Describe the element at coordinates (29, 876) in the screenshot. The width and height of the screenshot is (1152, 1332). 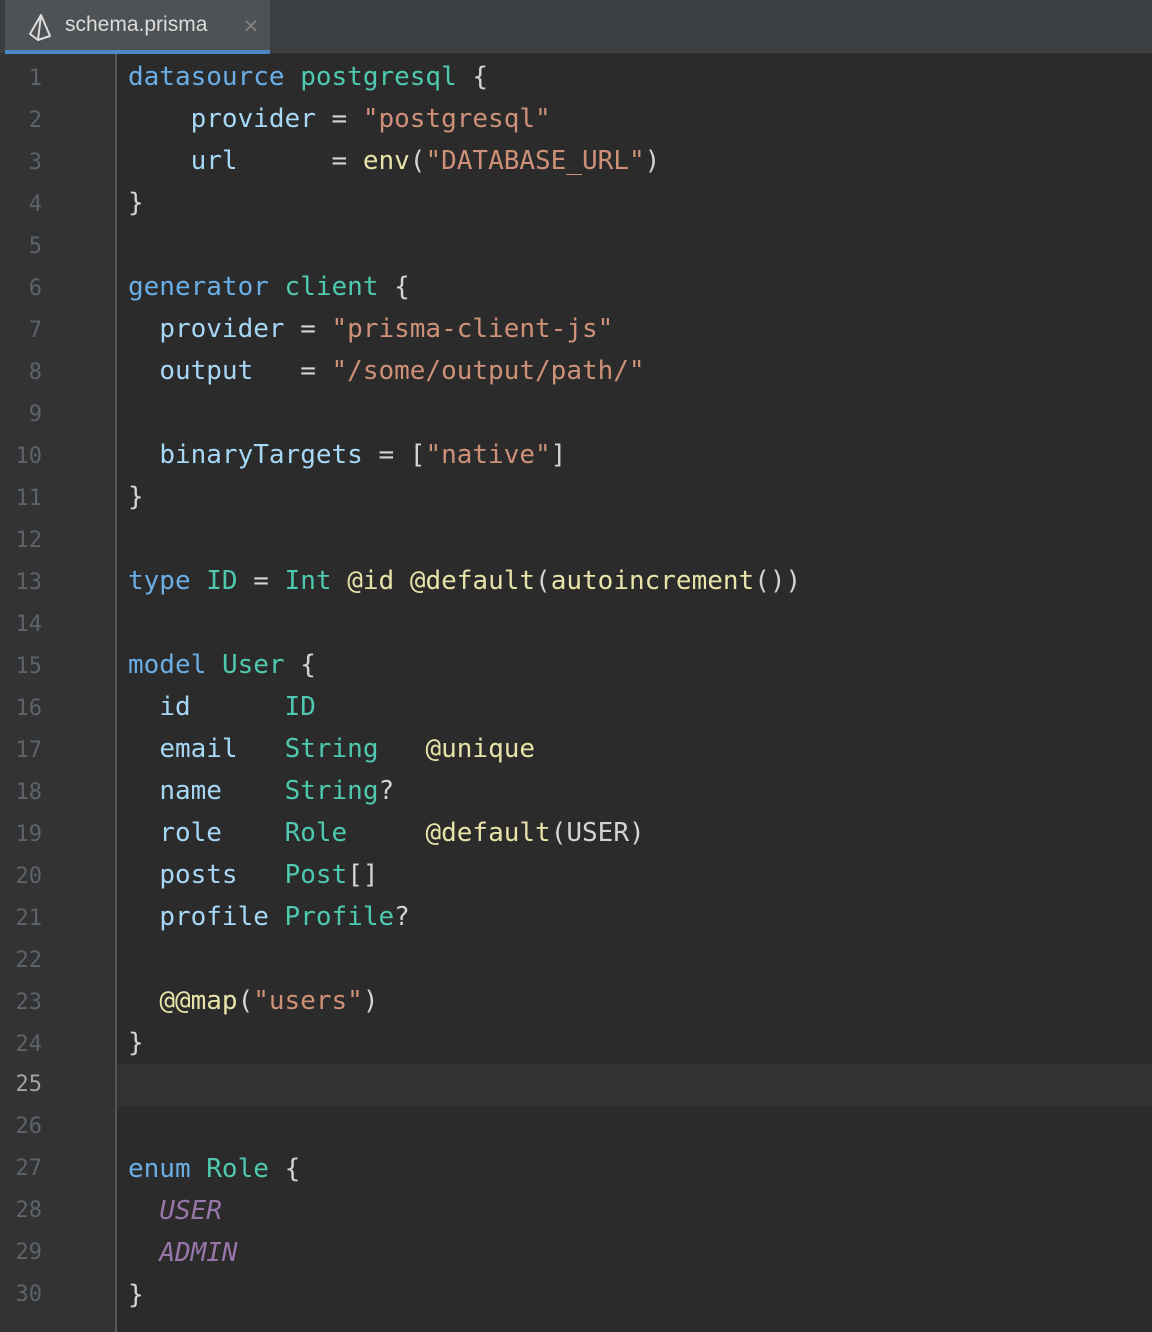
I see `line-number: 20` at that location.